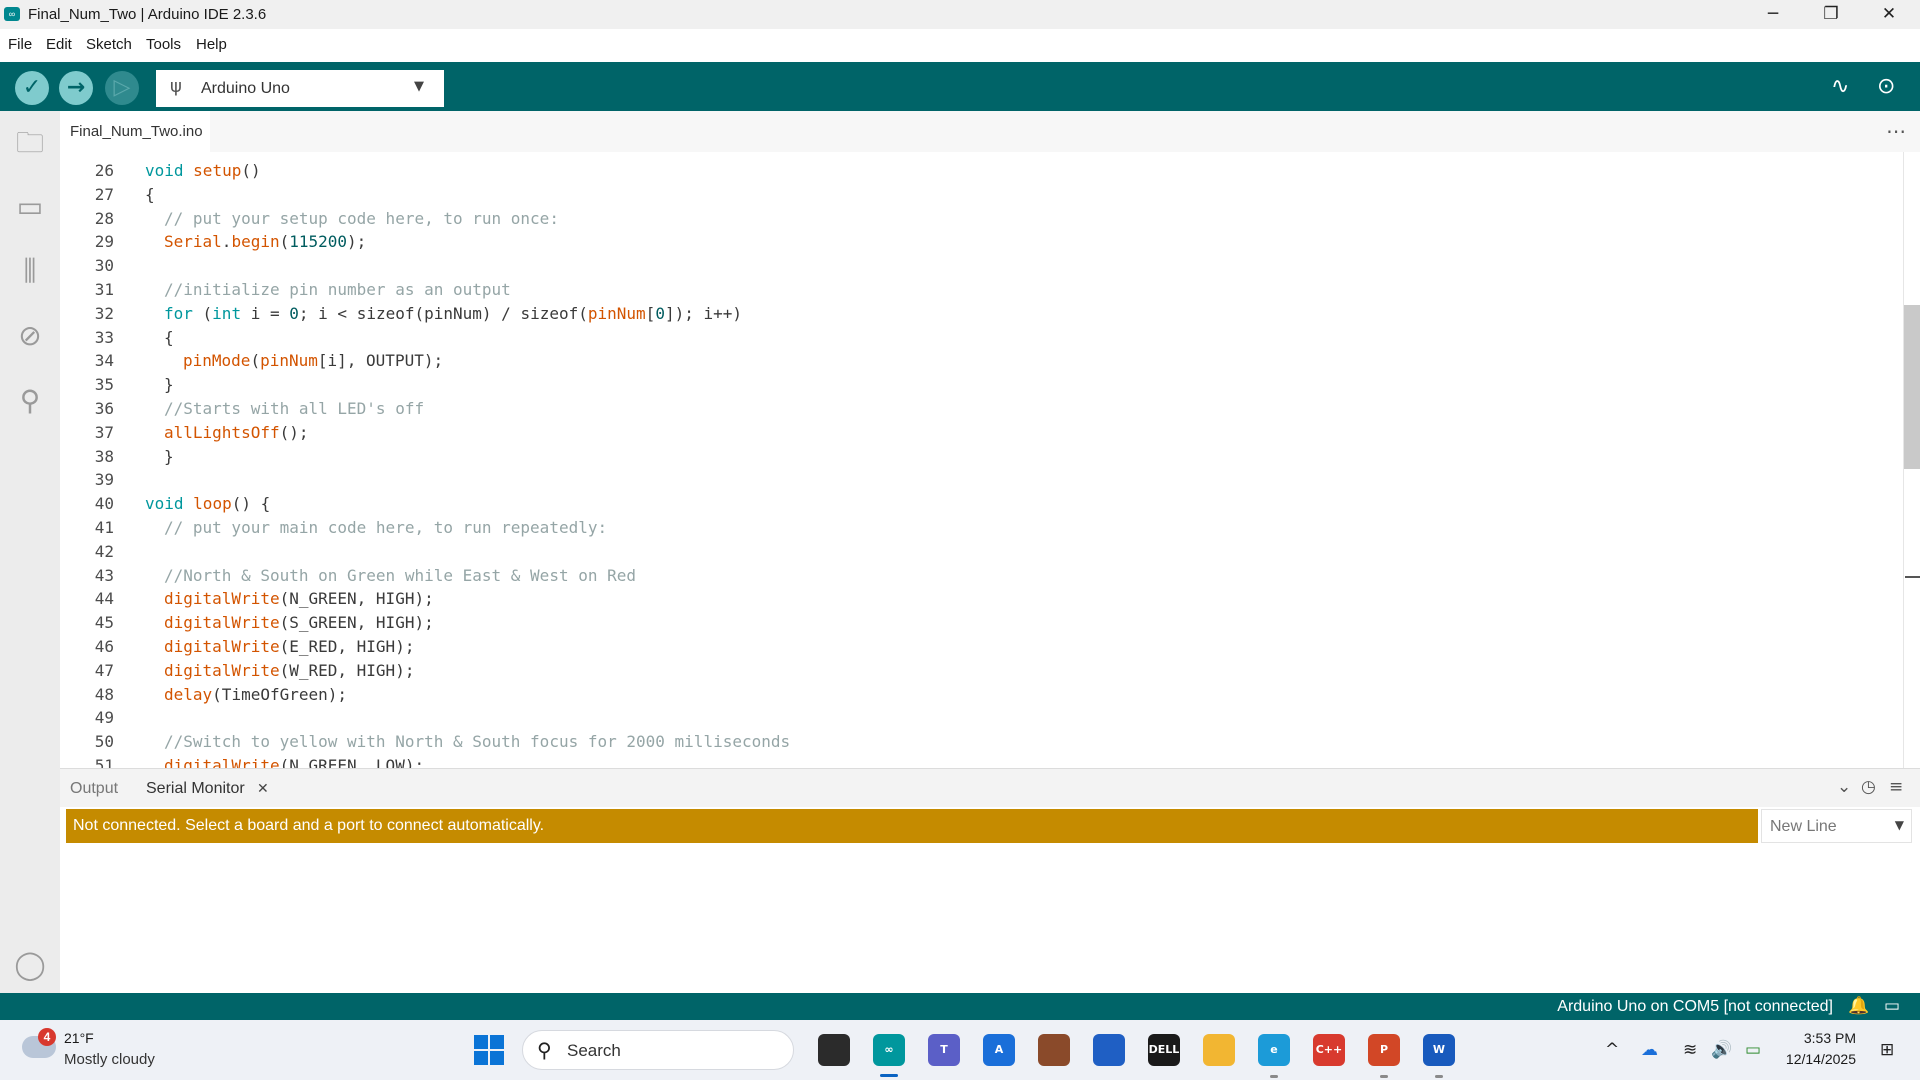  Describe the element at coordinates (990, 787) in the screenshot. I see `panel-tabs: Output Serial Monitor ✕ ⌄ ◷ ≡` at that location.